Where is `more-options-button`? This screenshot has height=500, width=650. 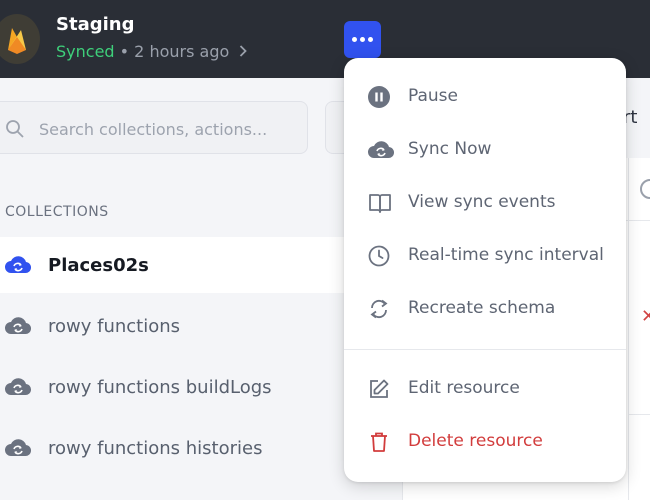 more-options-button is located at coordinates (362, 39).